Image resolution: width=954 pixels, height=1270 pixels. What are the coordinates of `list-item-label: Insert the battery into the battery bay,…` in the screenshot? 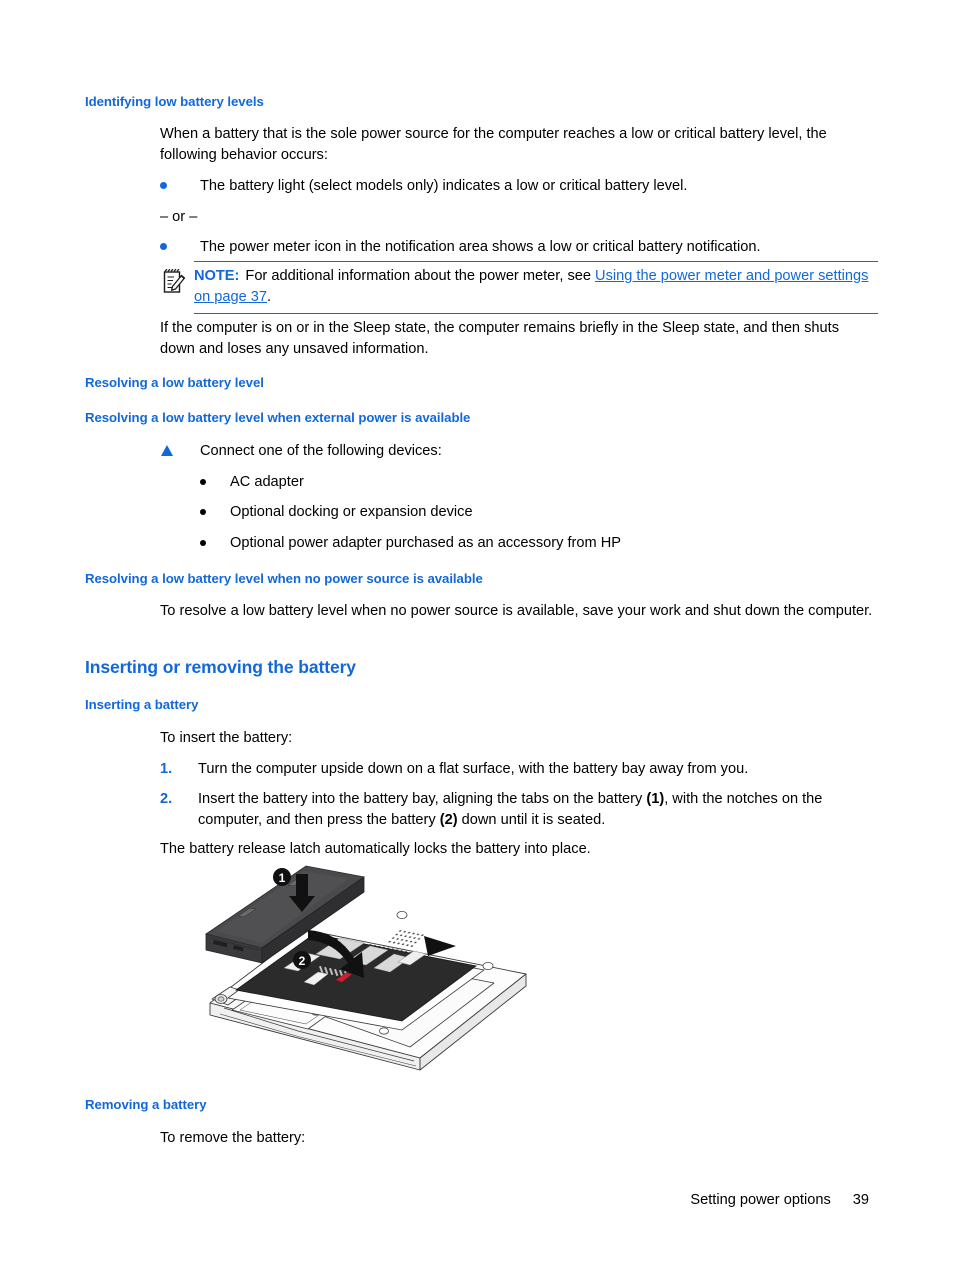 It's located at (510, 809).